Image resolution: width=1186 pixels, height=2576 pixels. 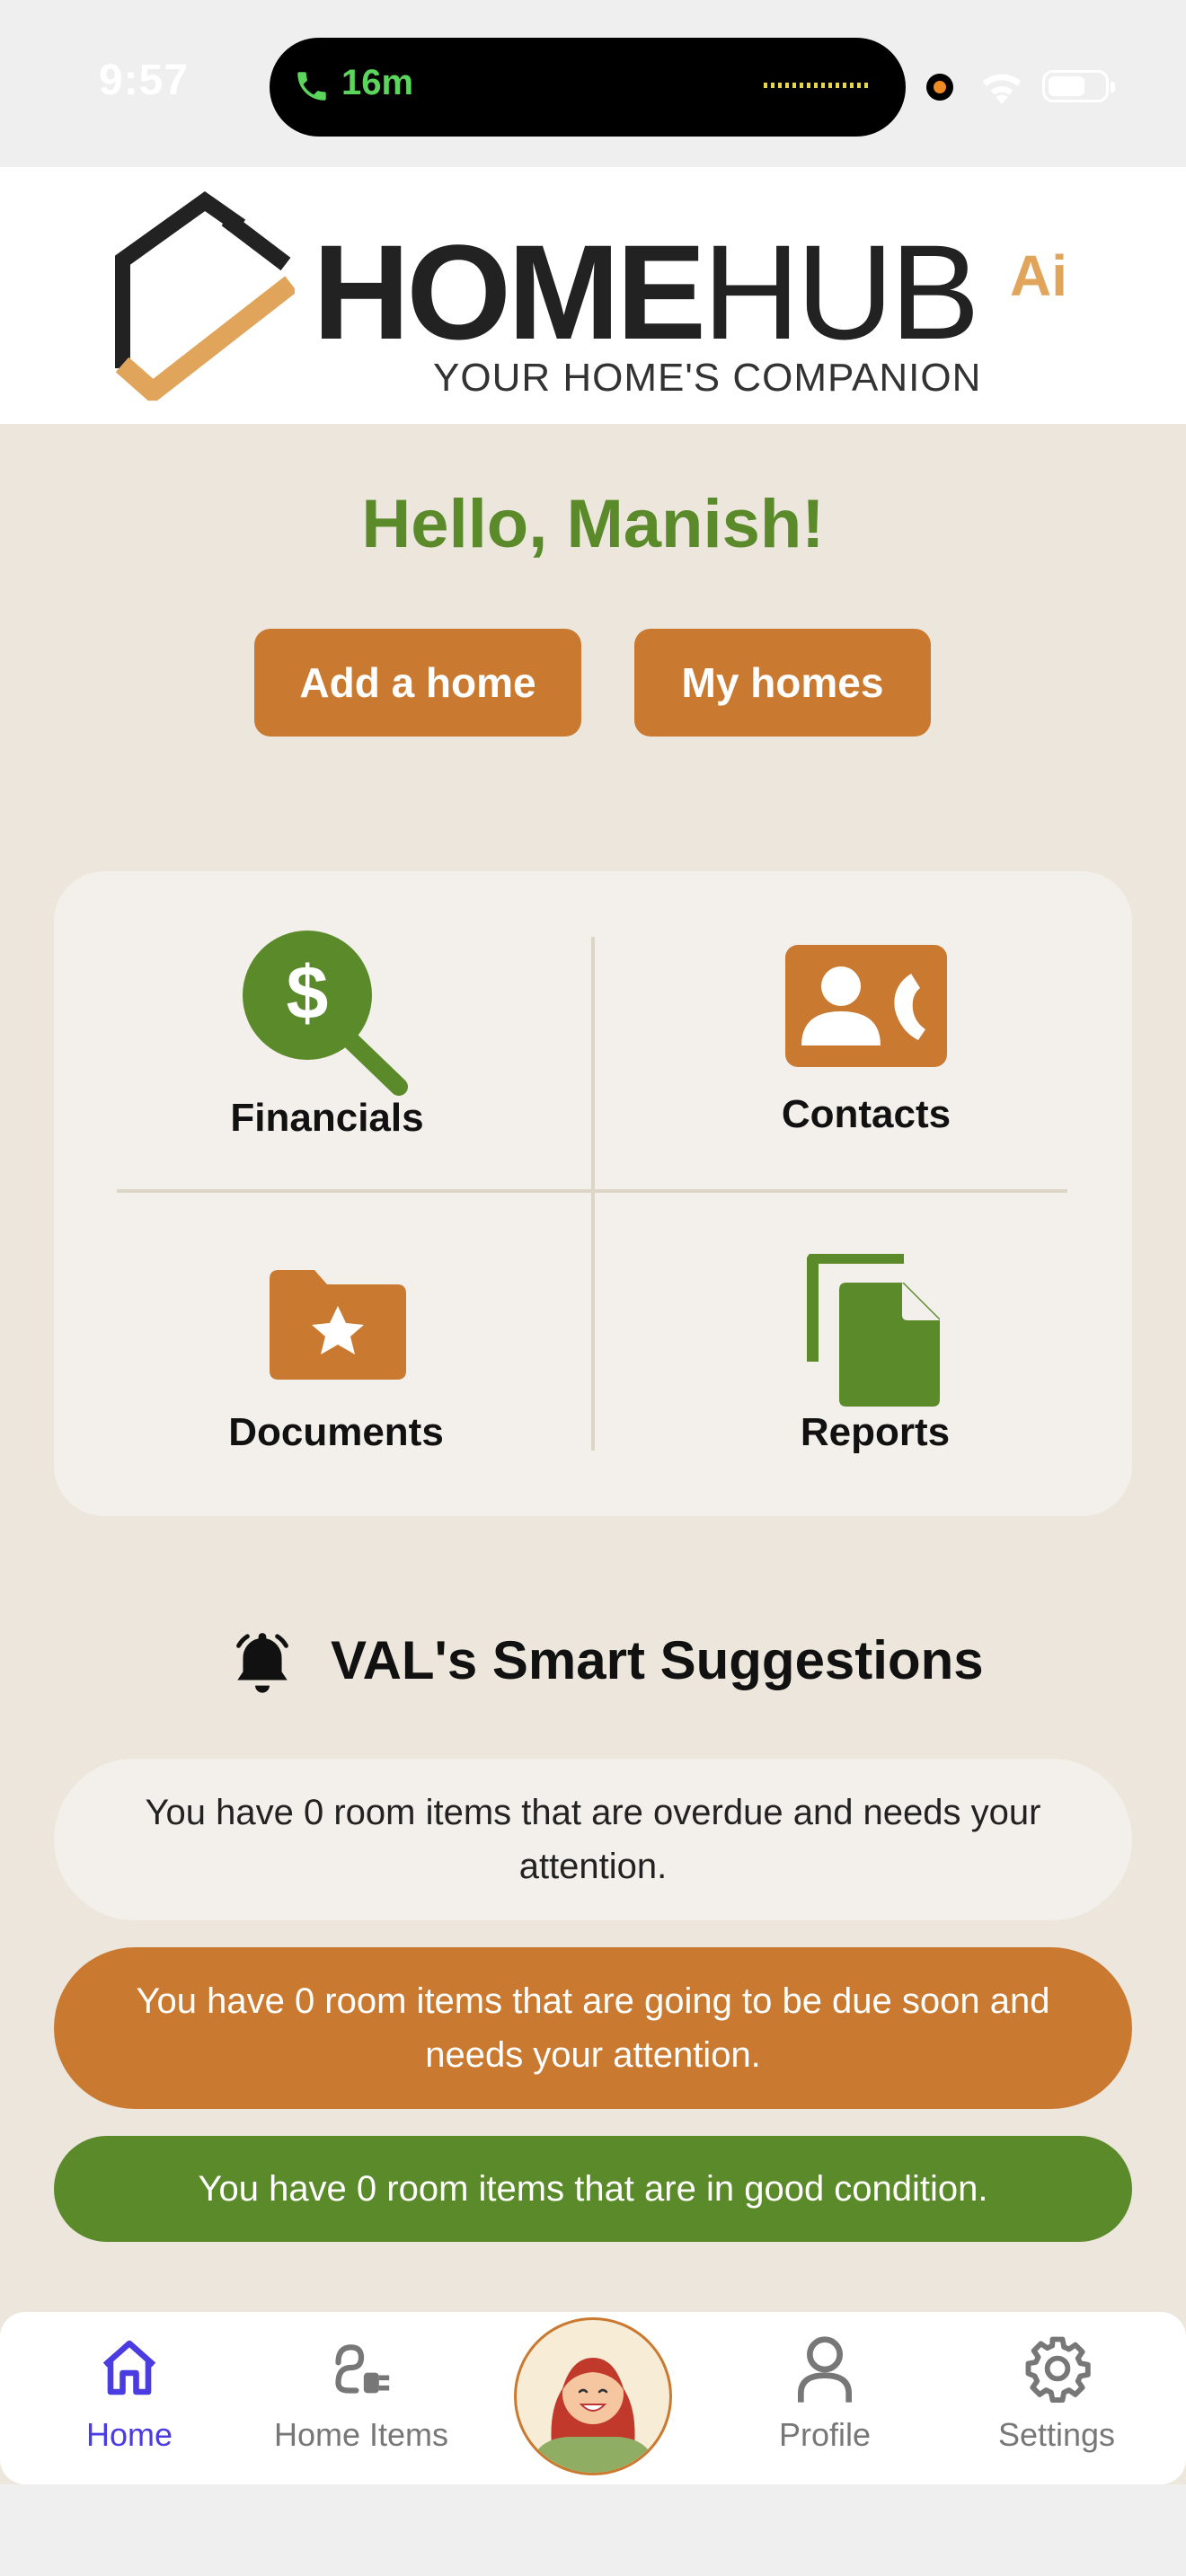 What do you see at coordinates (1078, 86) in the screenshot?
I see `battery-icon` at bounding box center [1078, 86].